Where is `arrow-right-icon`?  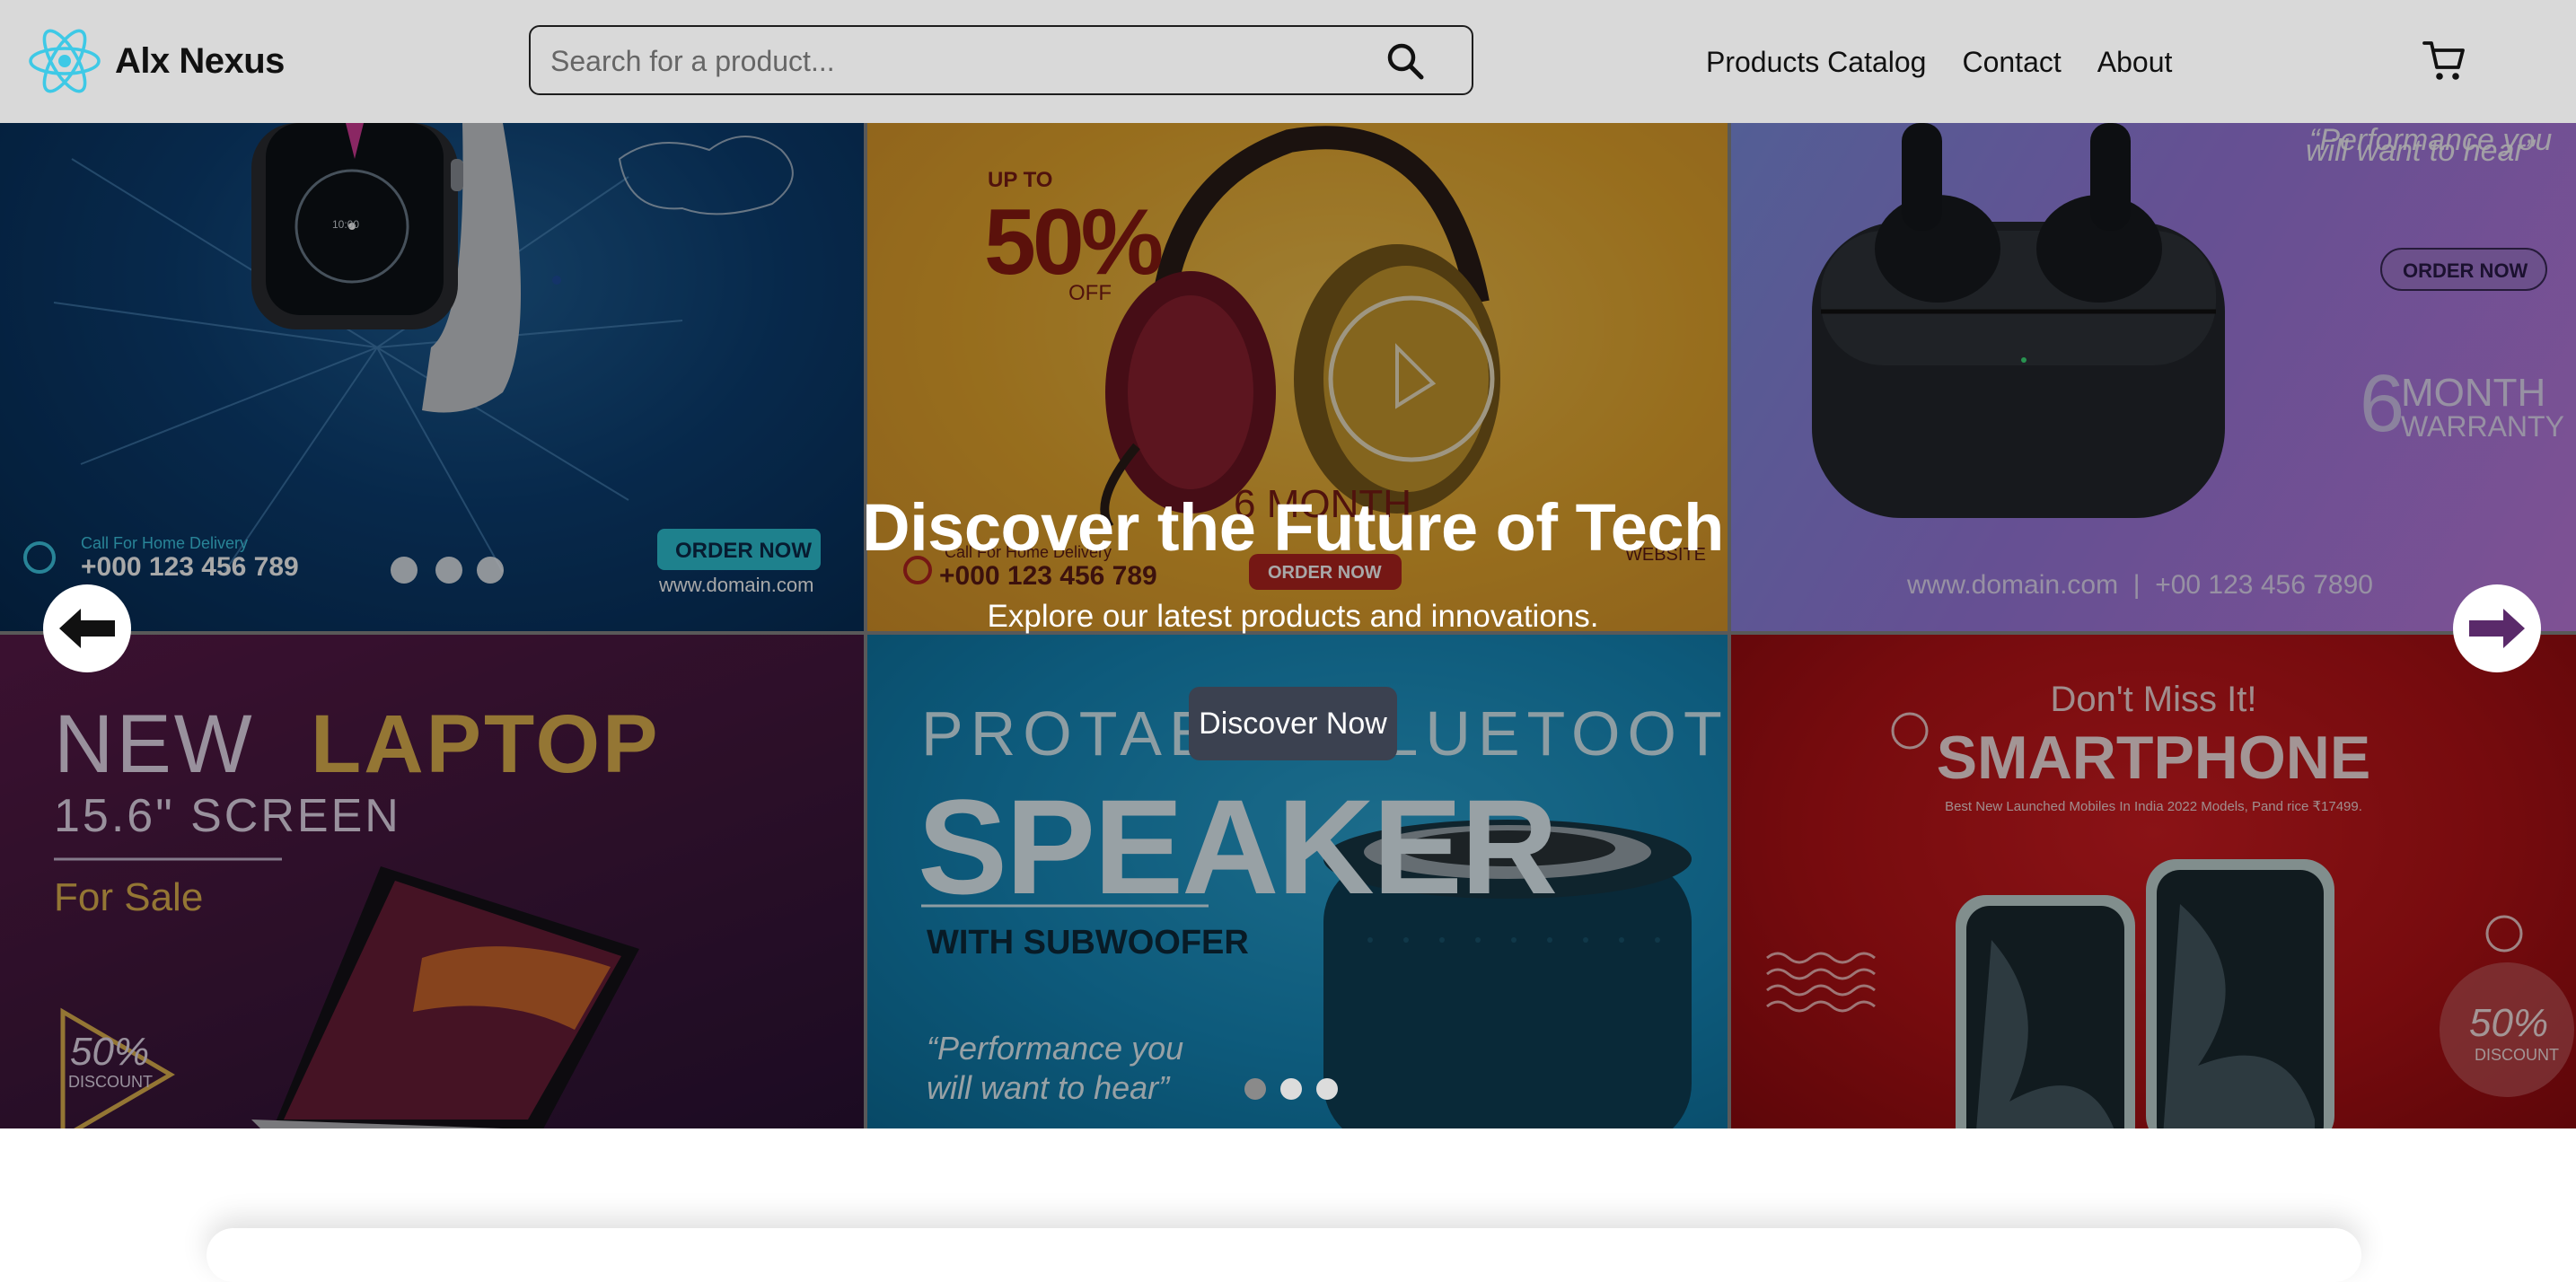
arrow-right-icon is located at coordinates (2497, 628).